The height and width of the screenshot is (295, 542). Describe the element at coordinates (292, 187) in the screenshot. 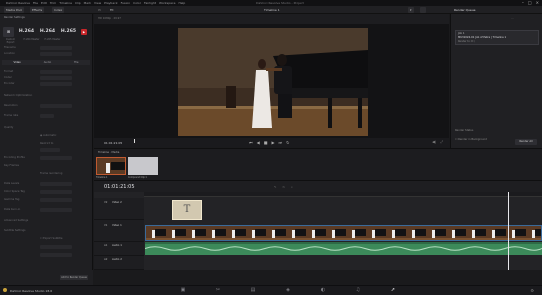

I see `zoom-tool-icon: ⌕` at that location.